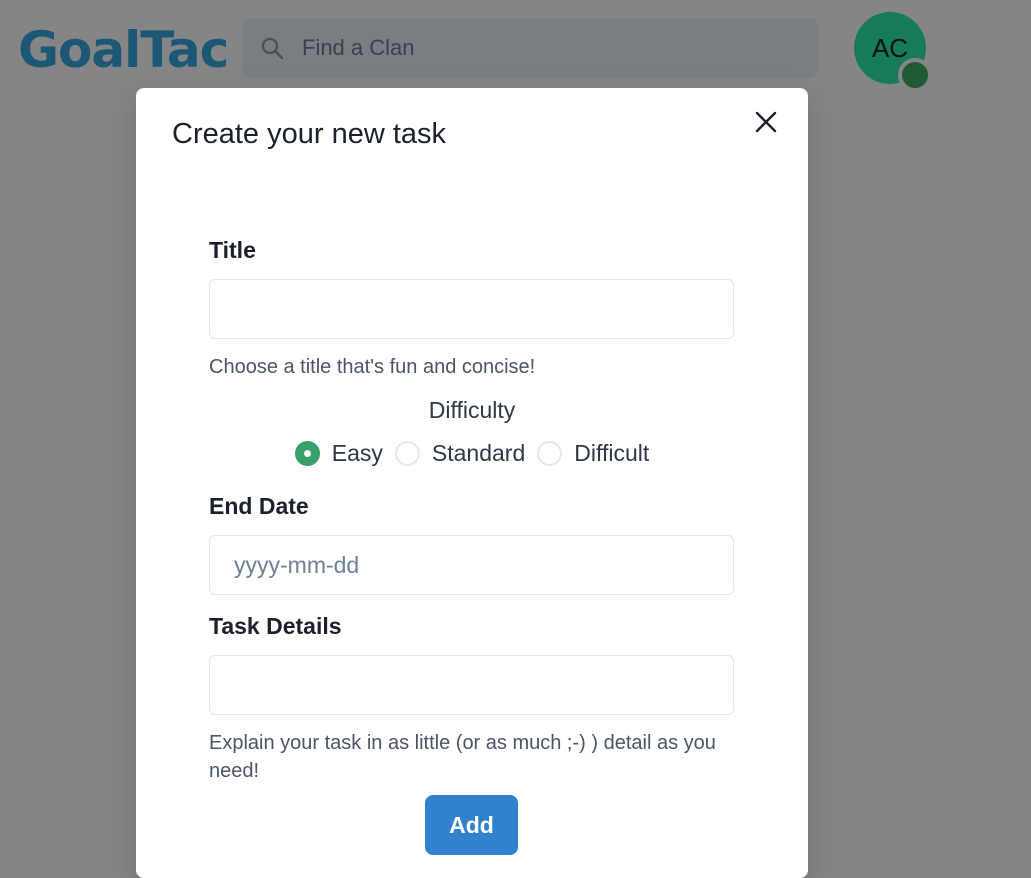 The height and width of the screenshot is (878, 1031). Describe the element at coordinates (915, 75) in the screenshot. I see `online-status-badge` at that location.